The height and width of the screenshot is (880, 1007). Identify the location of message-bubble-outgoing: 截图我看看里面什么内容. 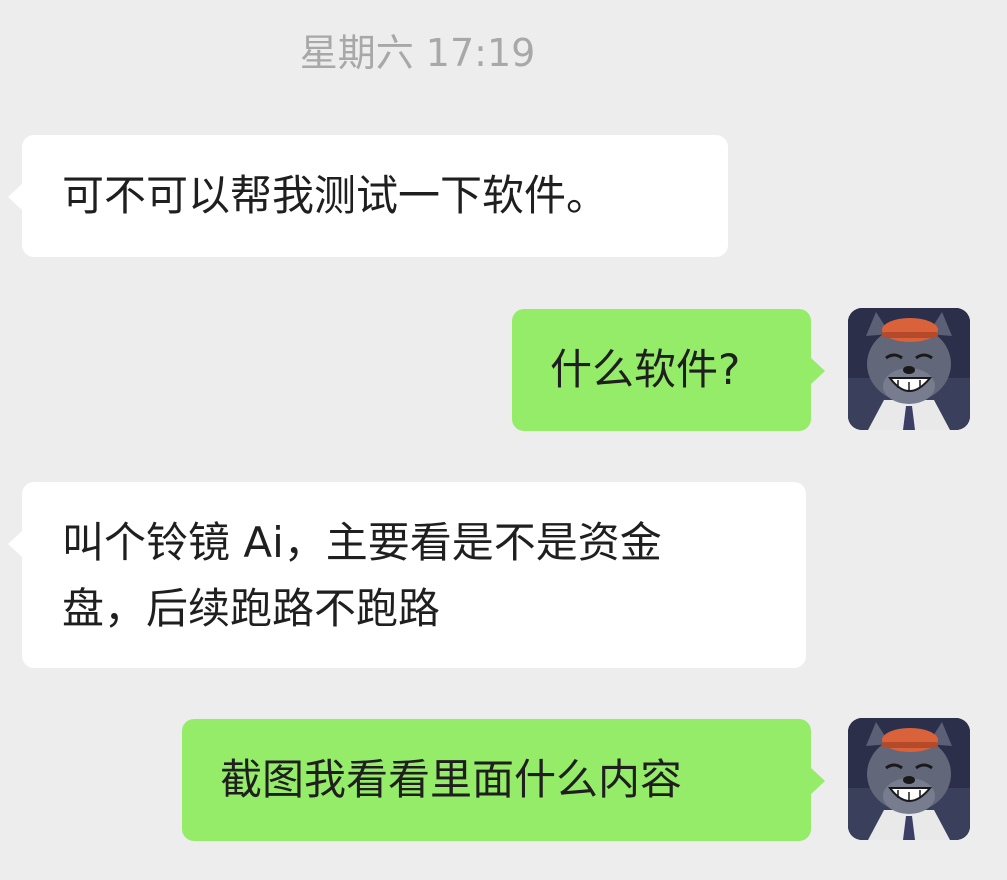
(503, 780).